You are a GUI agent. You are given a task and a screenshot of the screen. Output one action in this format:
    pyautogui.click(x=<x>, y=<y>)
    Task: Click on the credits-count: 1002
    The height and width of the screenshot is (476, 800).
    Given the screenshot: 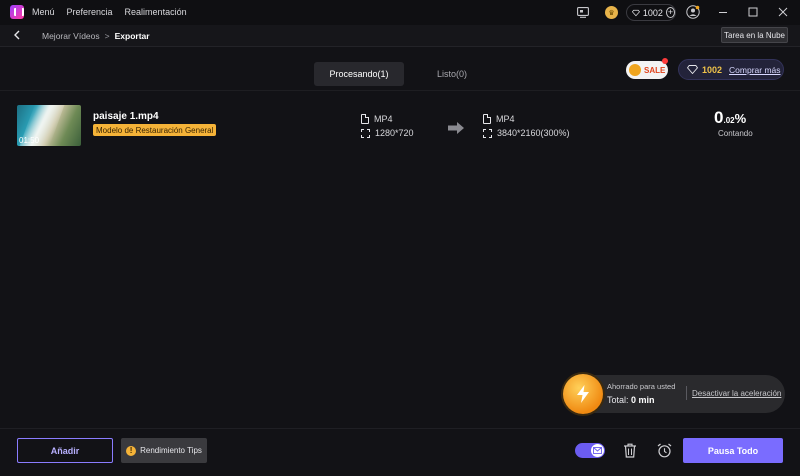 What is the action you would take?
    pyautogui.click(x=652, y=12)
    